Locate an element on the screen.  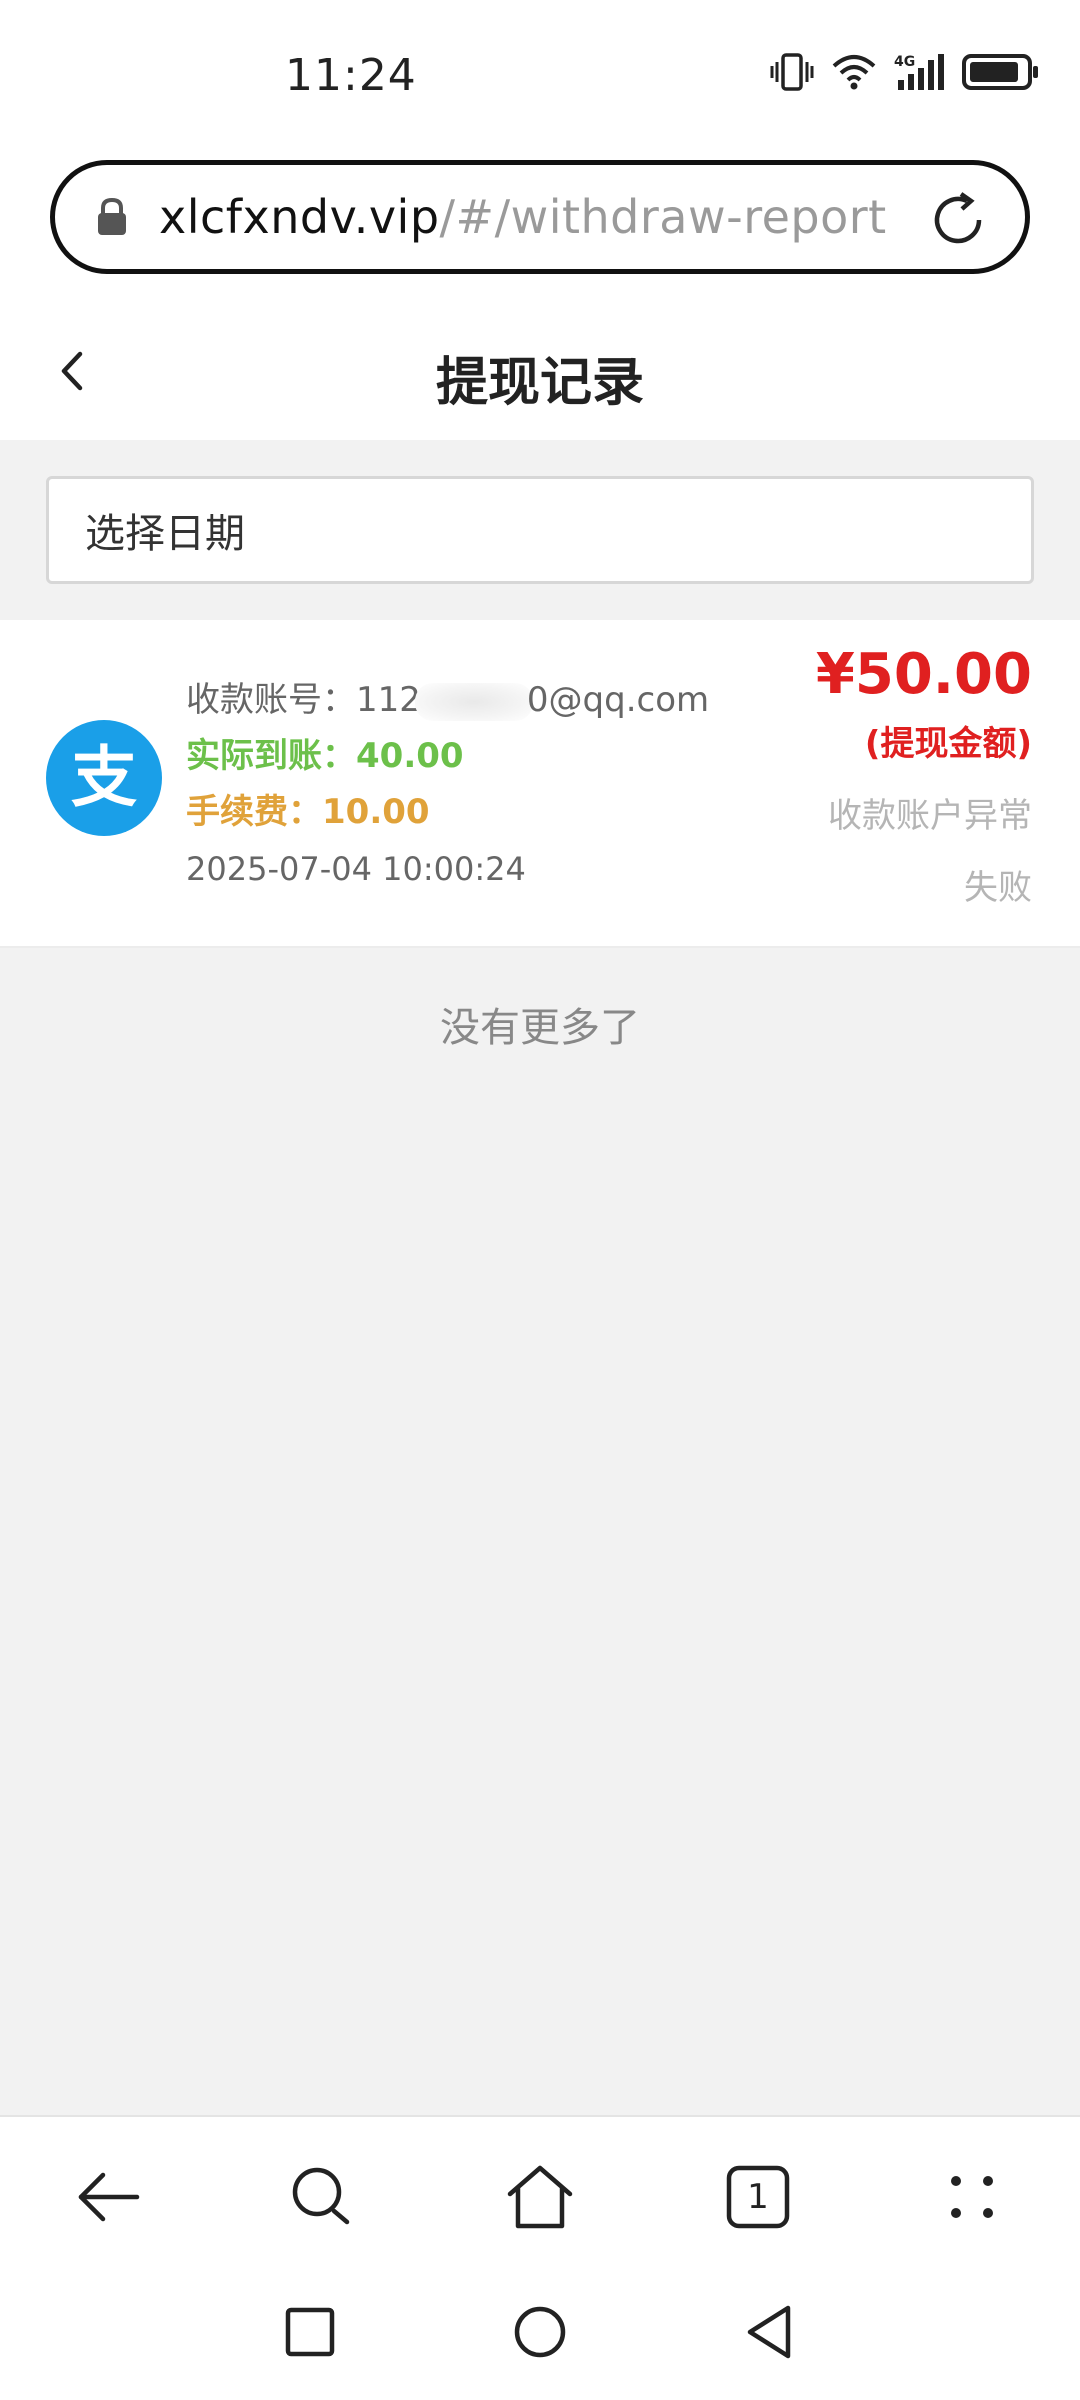
record-account-prefix: 112 is located at coordinates (388, 700).